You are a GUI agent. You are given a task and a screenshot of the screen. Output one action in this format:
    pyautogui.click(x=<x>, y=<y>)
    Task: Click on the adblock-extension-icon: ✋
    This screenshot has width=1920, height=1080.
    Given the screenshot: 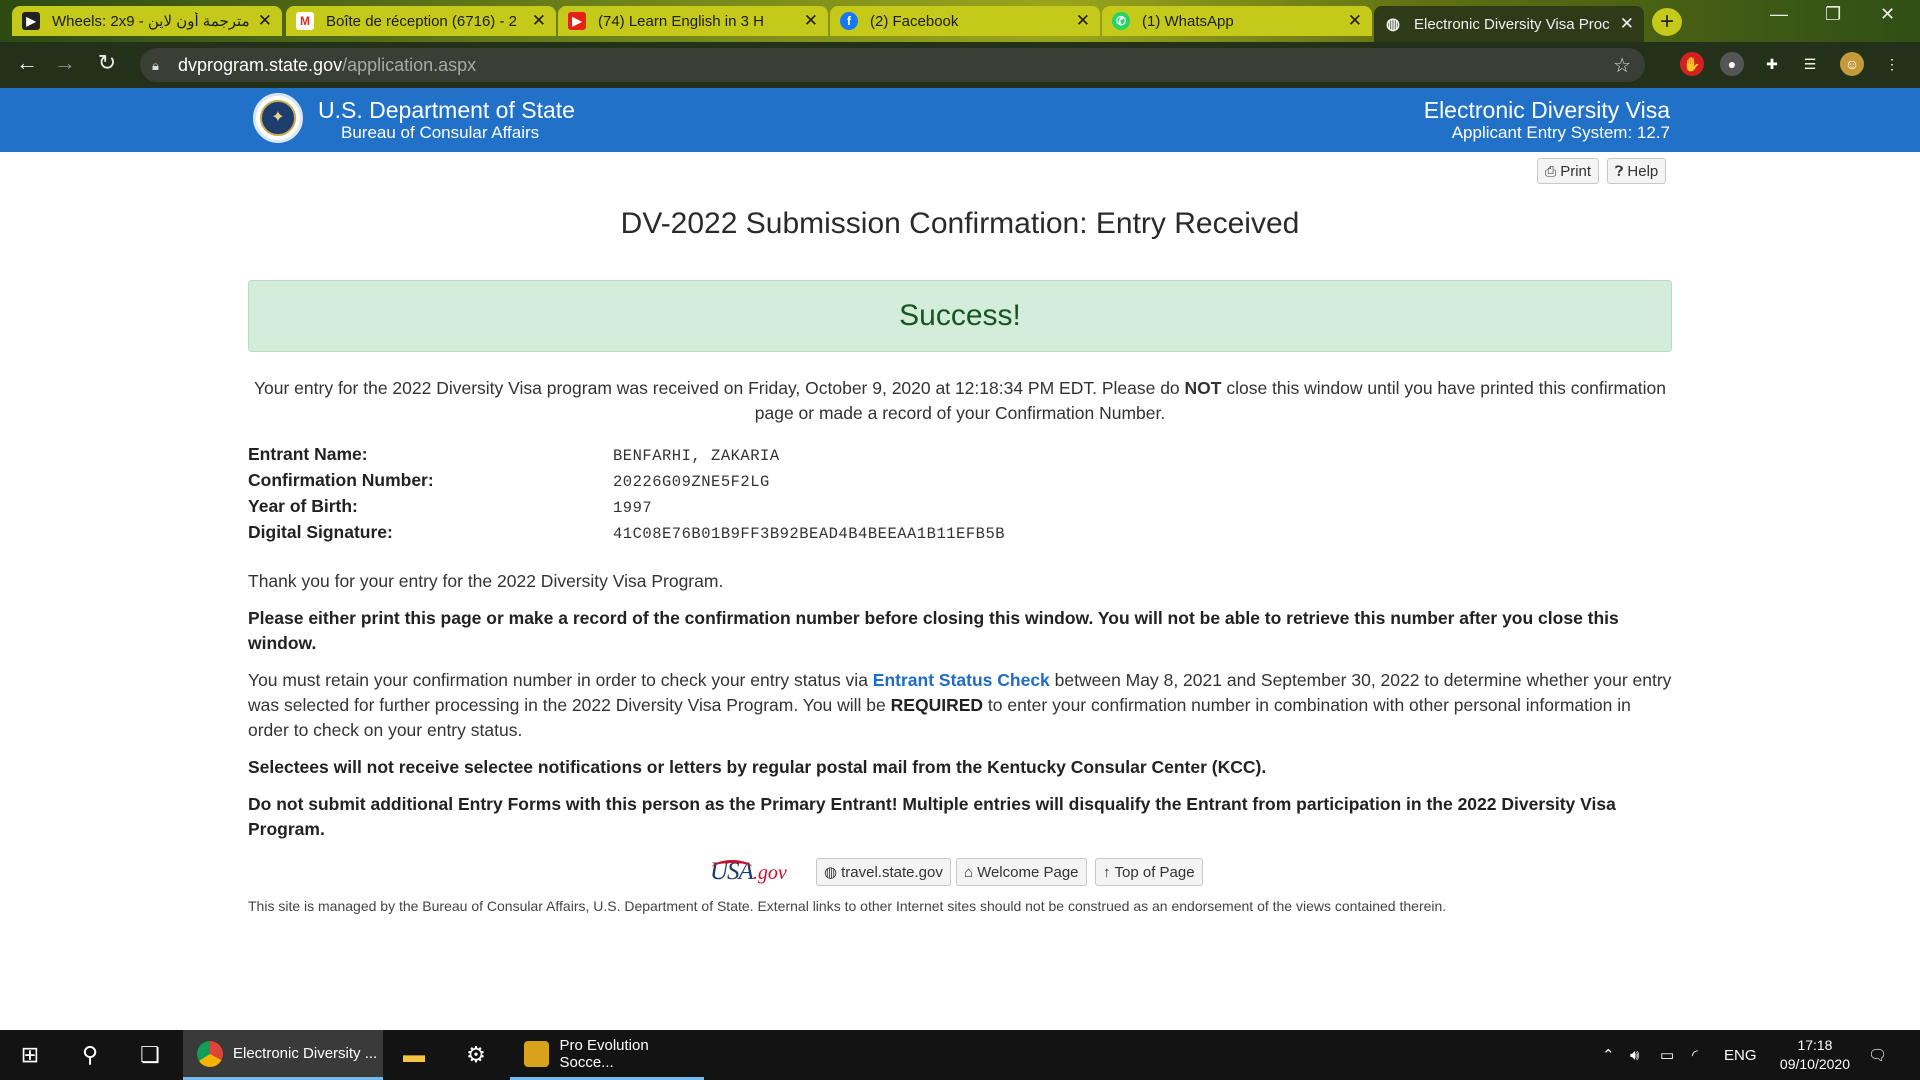 What is the action you would take?
    pyautogui.click(x=1692, y=64)
    